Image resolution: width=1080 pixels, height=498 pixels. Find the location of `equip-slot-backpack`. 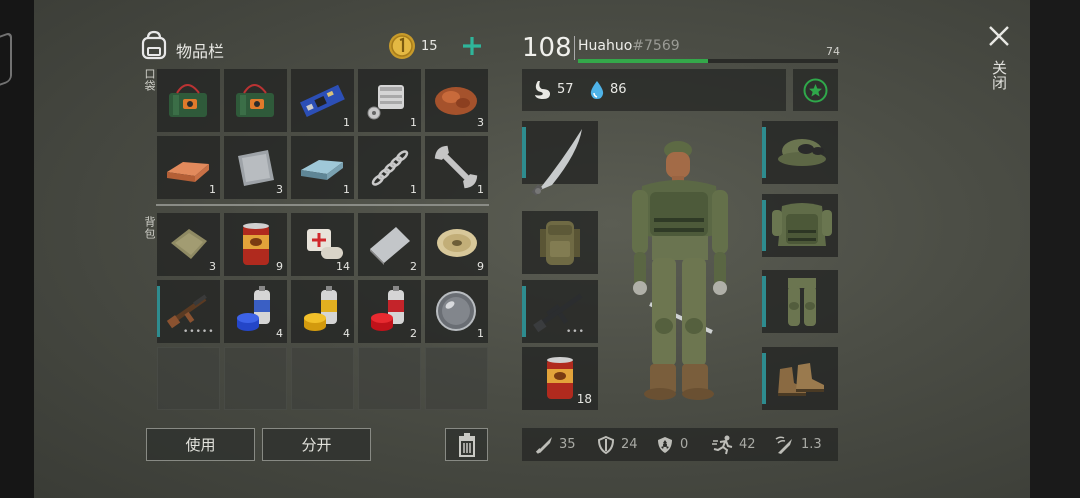

equip-slot-backpack is located at coordinates (560, 242).